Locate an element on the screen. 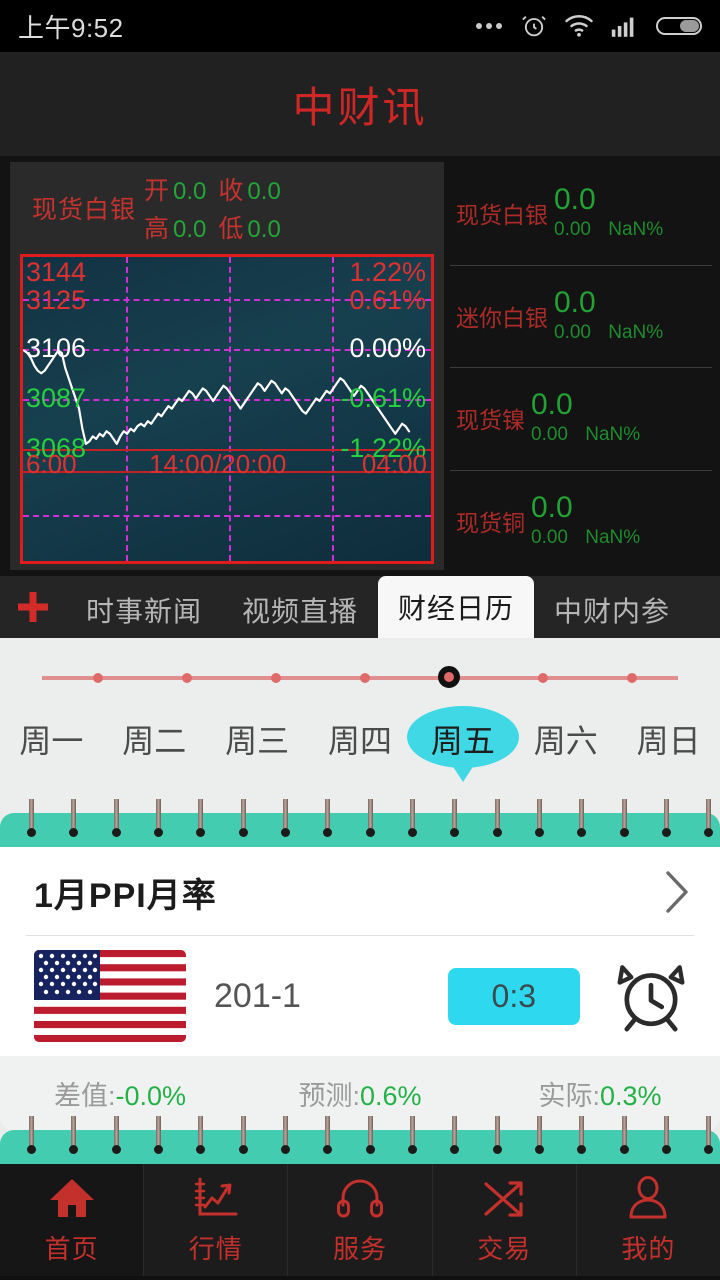  week-slider-knob is located at coordinates (449, 677).